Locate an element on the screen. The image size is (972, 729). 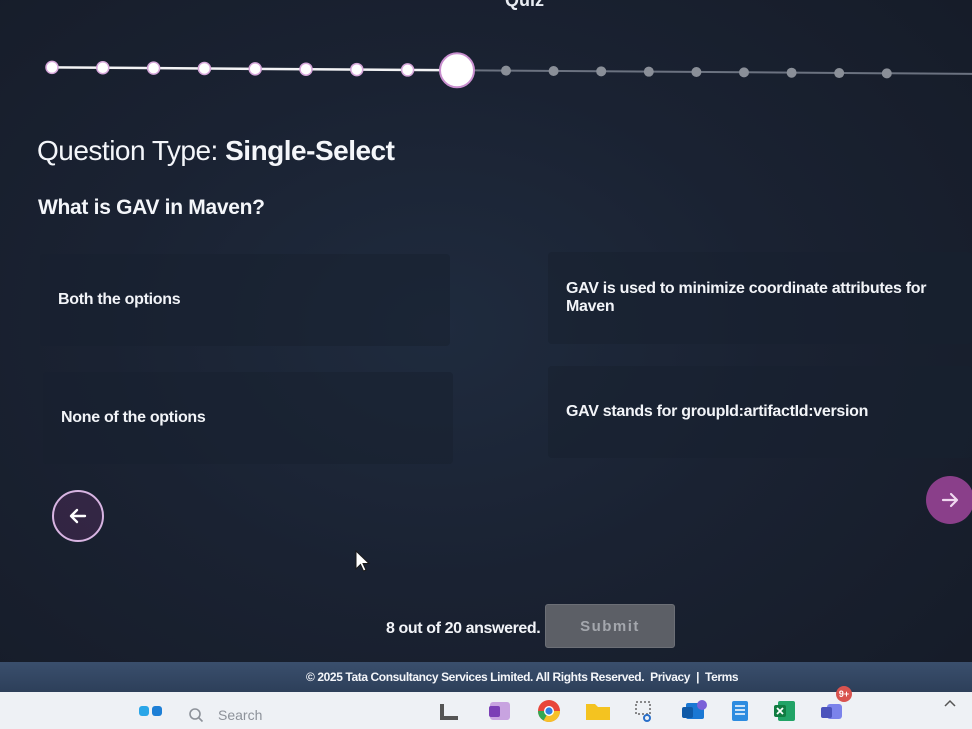
folder-icon is located at coordinates (597, 711).